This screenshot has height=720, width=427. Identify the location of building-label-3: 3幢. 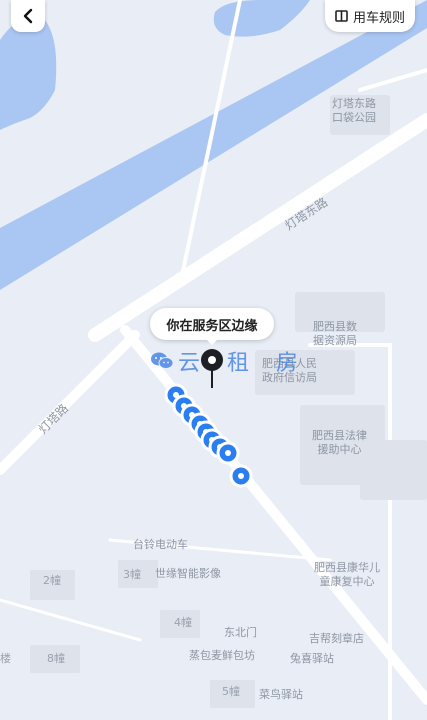
(132, 574).